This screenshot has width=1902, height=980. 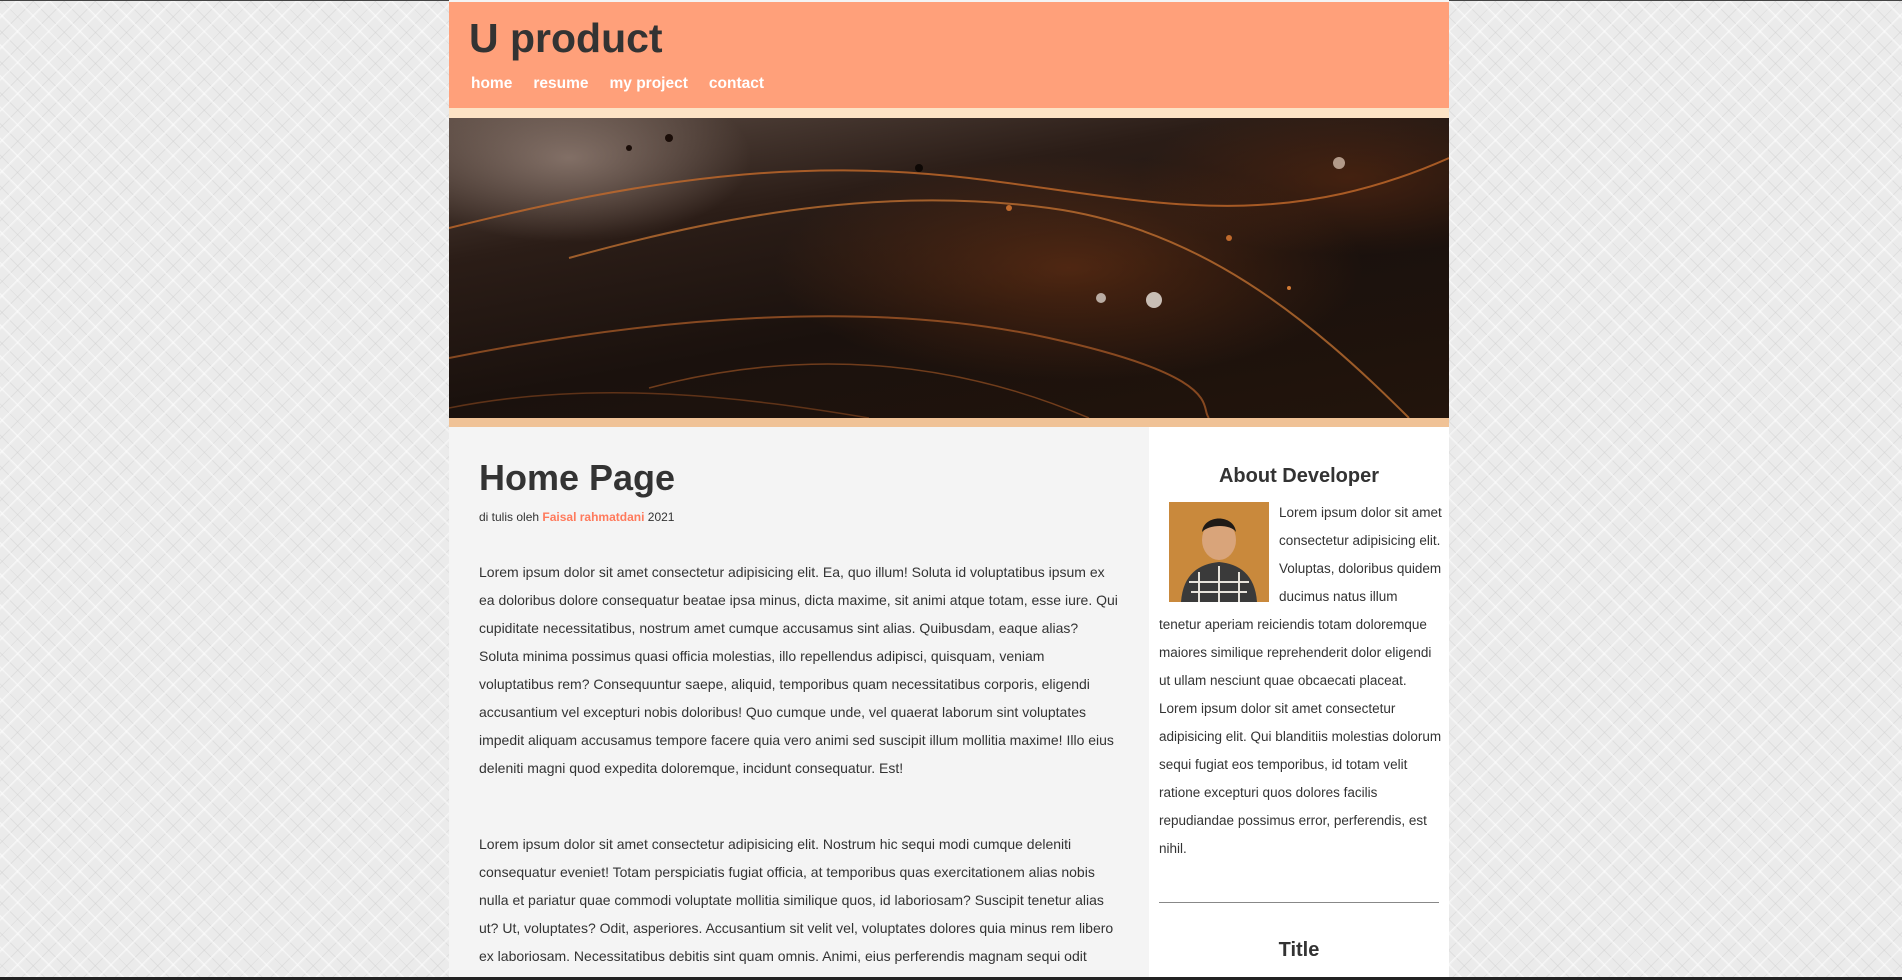 I want to click on header-divider-band, so click(x=949, y=113).